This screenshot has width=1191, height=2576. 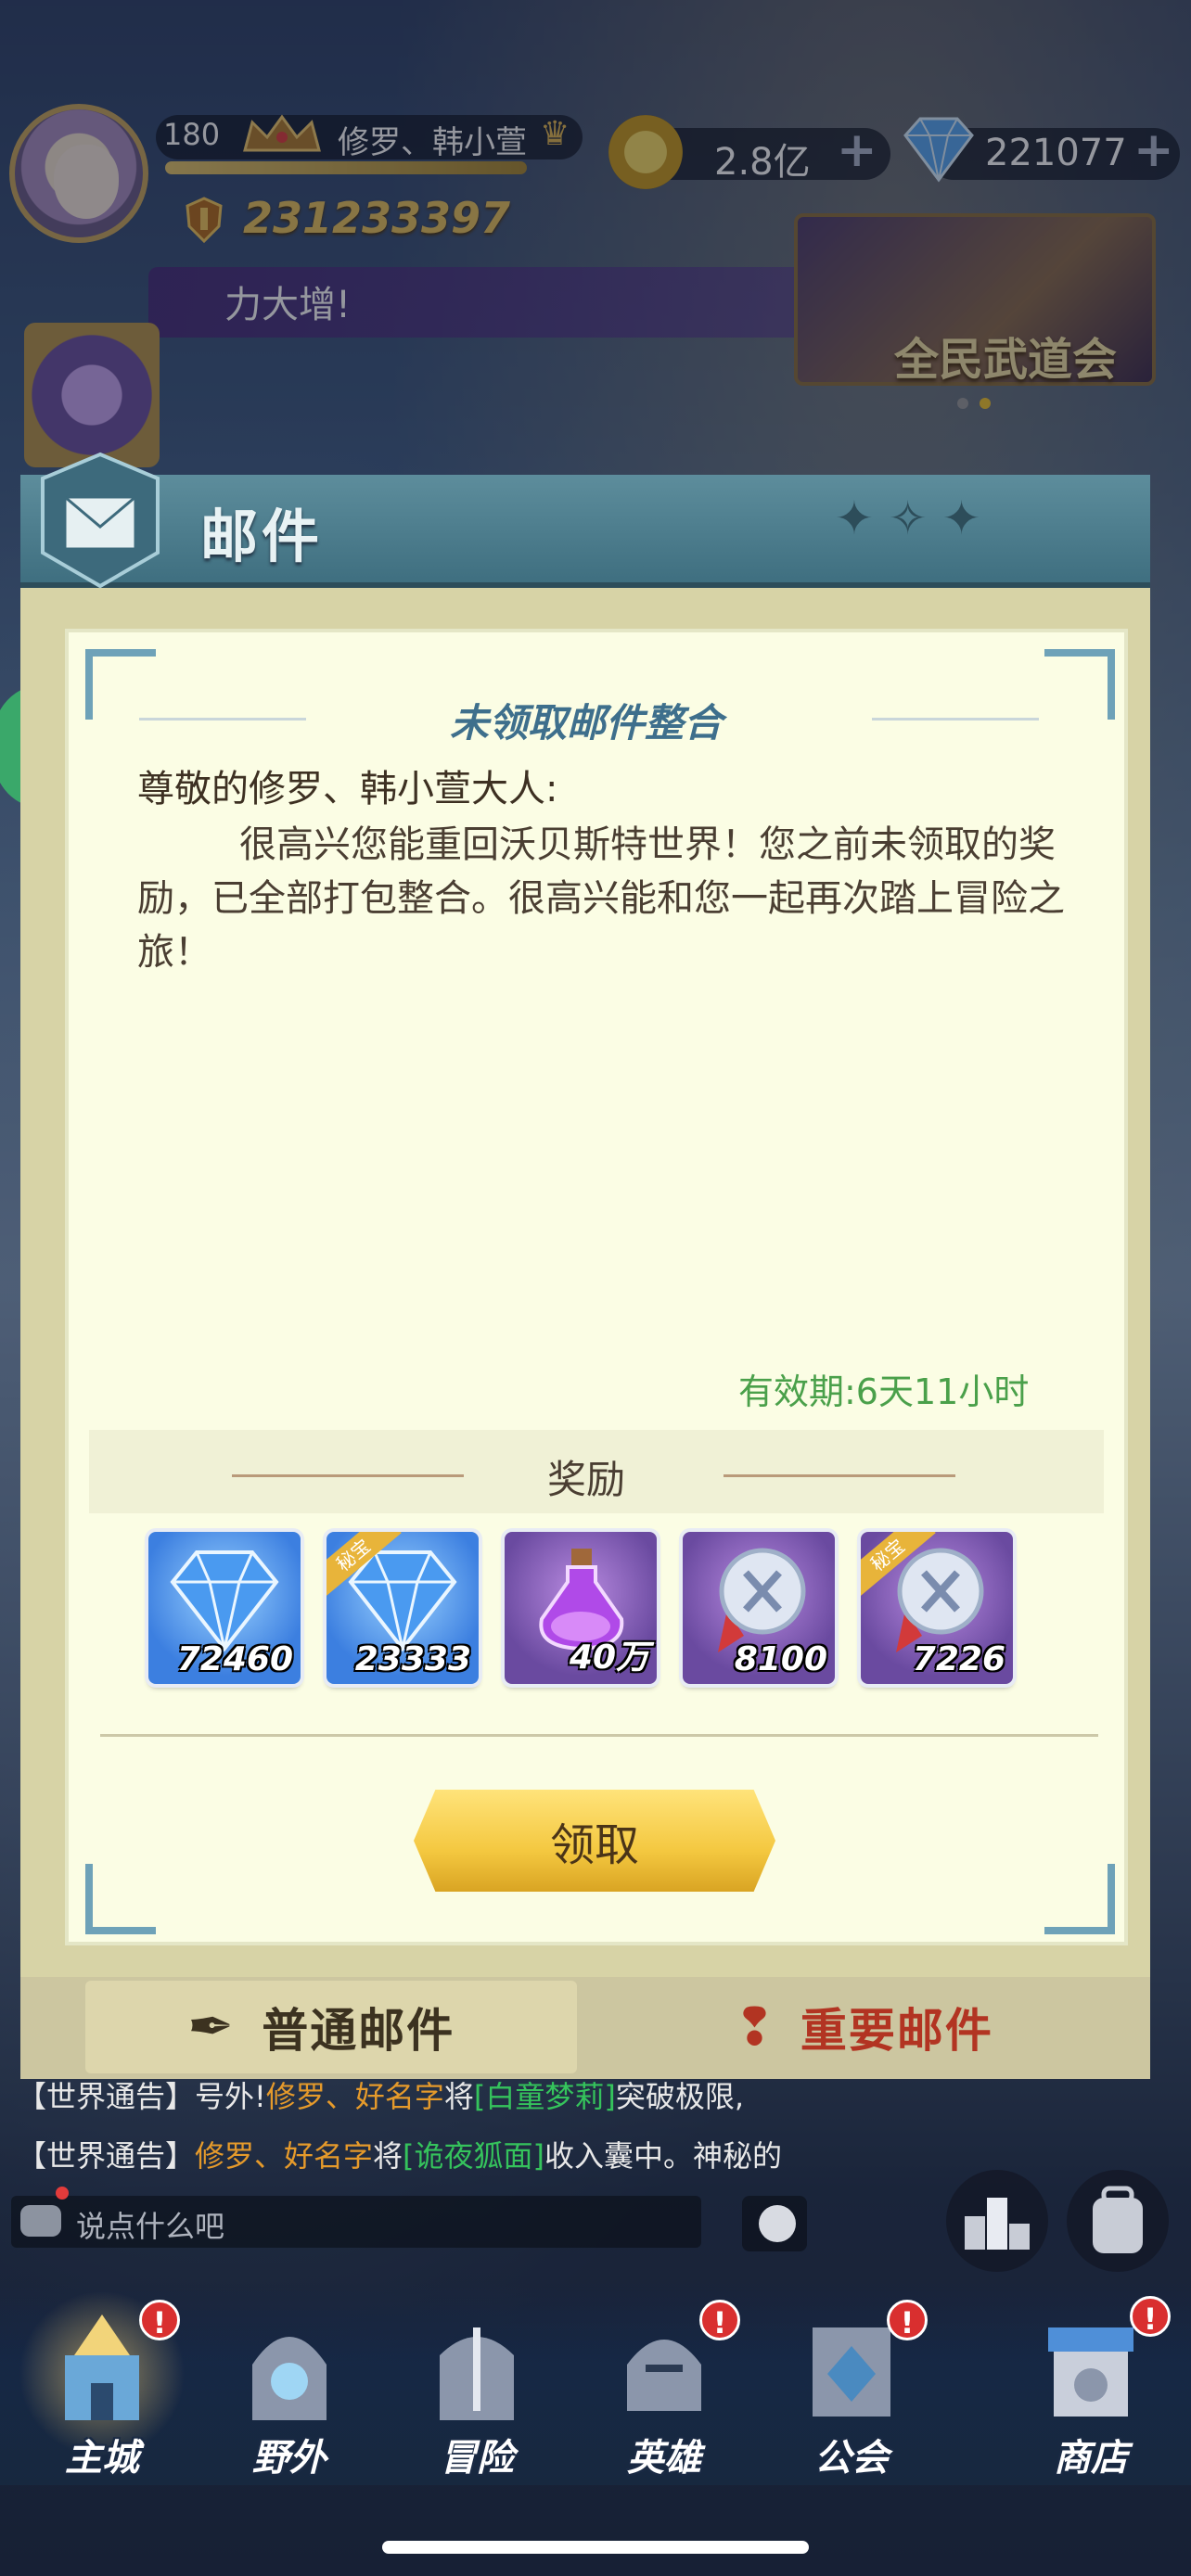 I want to click on reward-item-potion: 40万, so click(x=581, y=1608).